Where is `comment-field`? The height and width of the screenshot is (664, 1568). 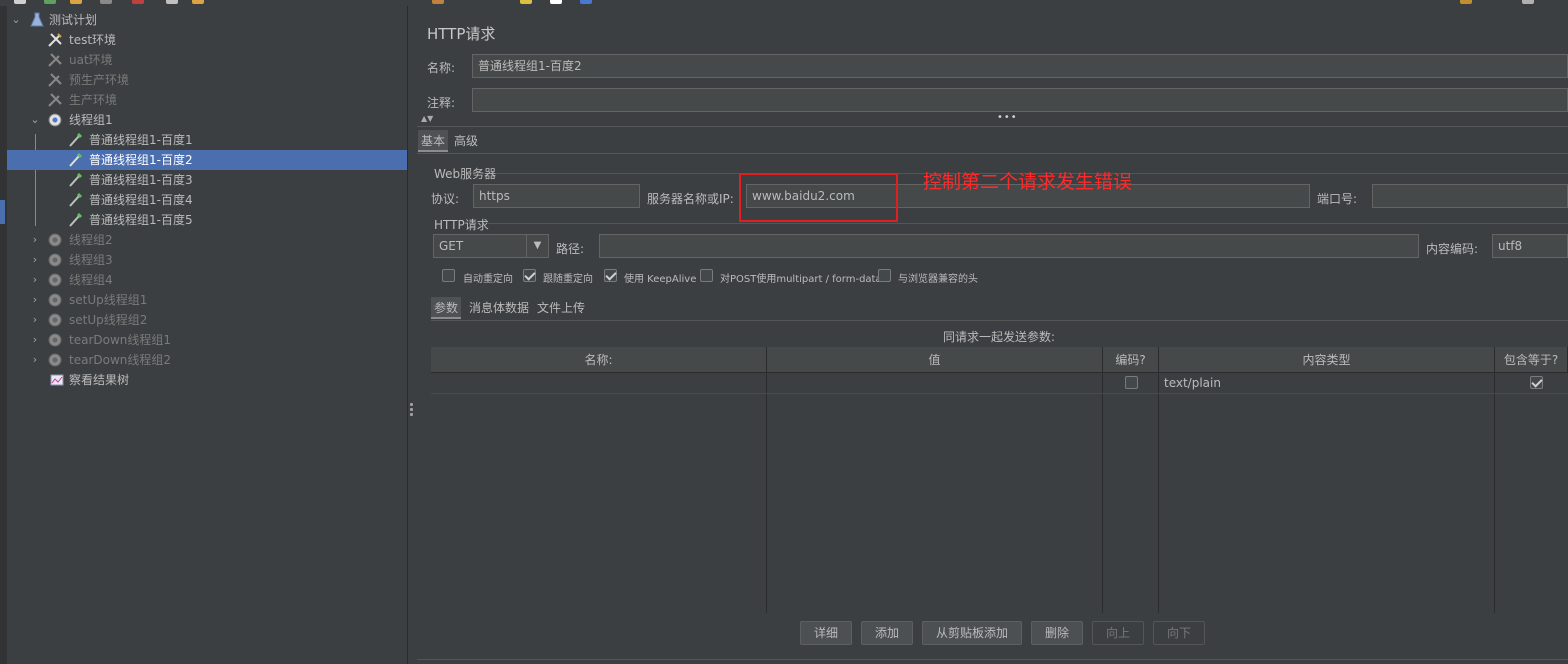
comment-field is located at coordinates (1020, 100).